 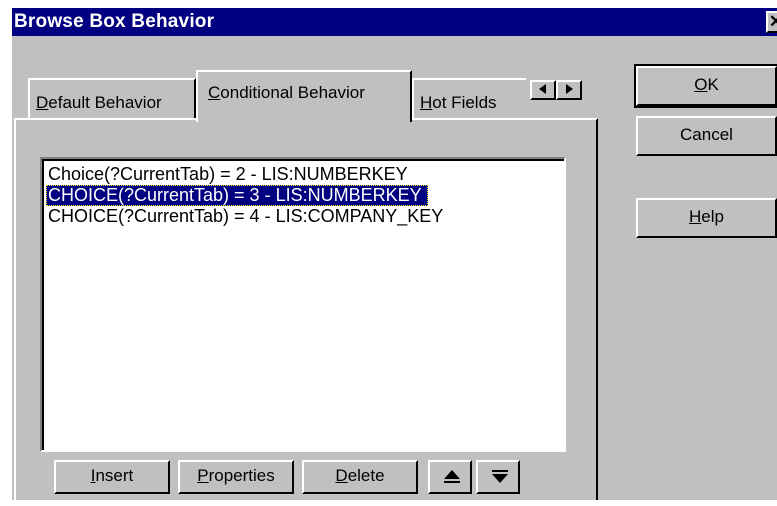 I want to click on cancel-button: Cancel, so click(x=706, y=136).